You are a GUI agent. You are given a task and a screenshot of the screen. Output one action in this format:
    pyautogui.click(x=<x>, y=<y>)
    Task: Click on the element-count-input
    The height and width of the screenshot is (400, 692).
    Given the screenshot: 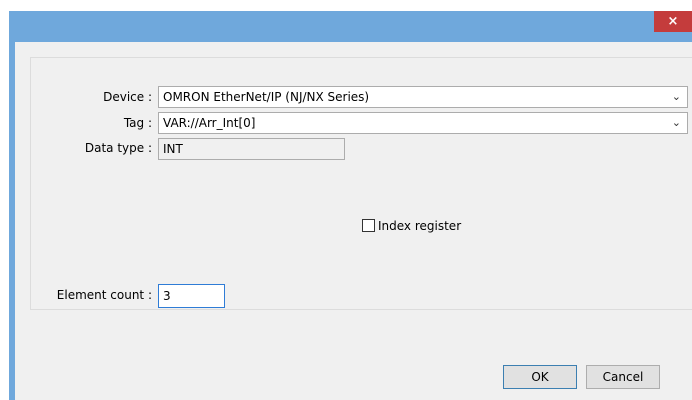 What is the action you would take?
    pyautogui.click(x=191, y=296)
    